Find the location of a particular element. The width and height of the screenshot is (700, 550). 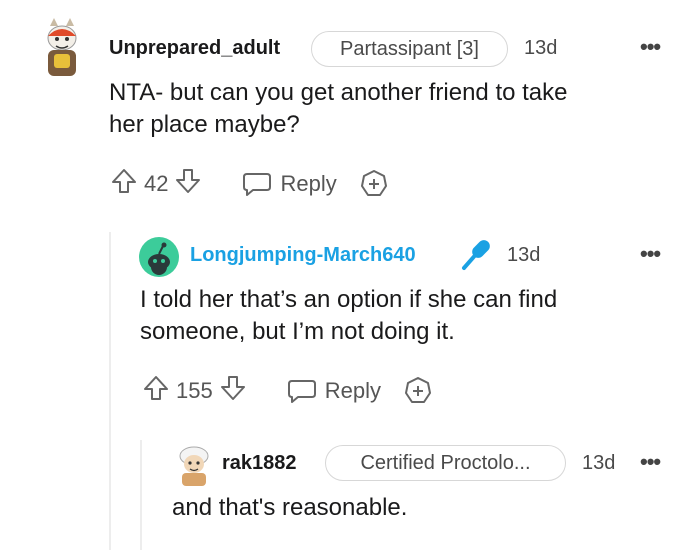

comment-text-line: someone, but I’m not doing it. is located at coordinates (297, 331).